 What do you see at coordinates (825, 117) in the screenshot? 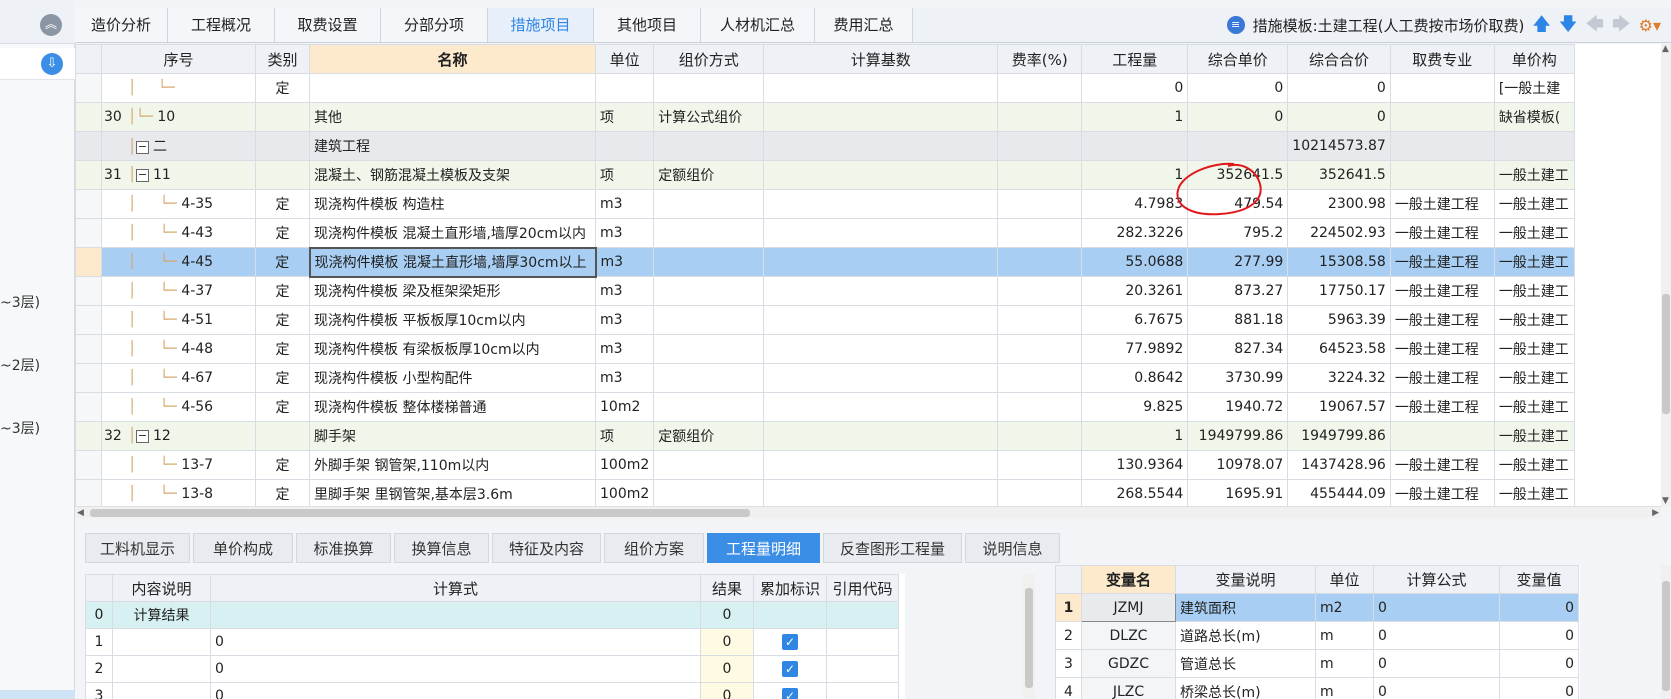
I see `table-row: 30 │└─ 10 其他项计算公式组价 1 0 0 缺省模板(` at bounding box center [825, 117].